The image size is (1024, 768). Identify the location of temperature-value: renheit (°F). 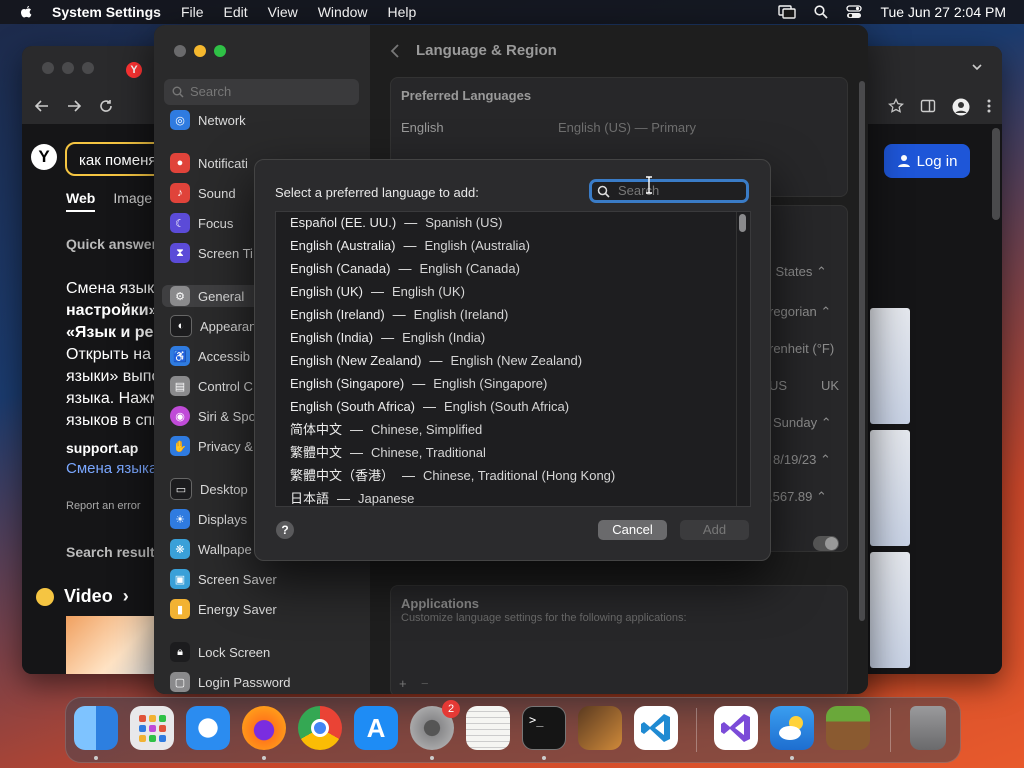
(801, 348).